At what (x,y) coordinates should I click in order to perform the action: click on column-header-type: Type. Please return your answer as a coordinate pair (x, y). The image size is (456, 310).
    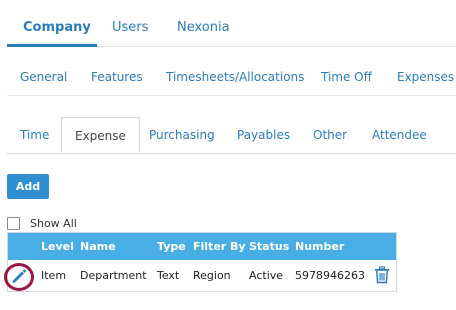
    Looking at the image, I should click on (171, 246).